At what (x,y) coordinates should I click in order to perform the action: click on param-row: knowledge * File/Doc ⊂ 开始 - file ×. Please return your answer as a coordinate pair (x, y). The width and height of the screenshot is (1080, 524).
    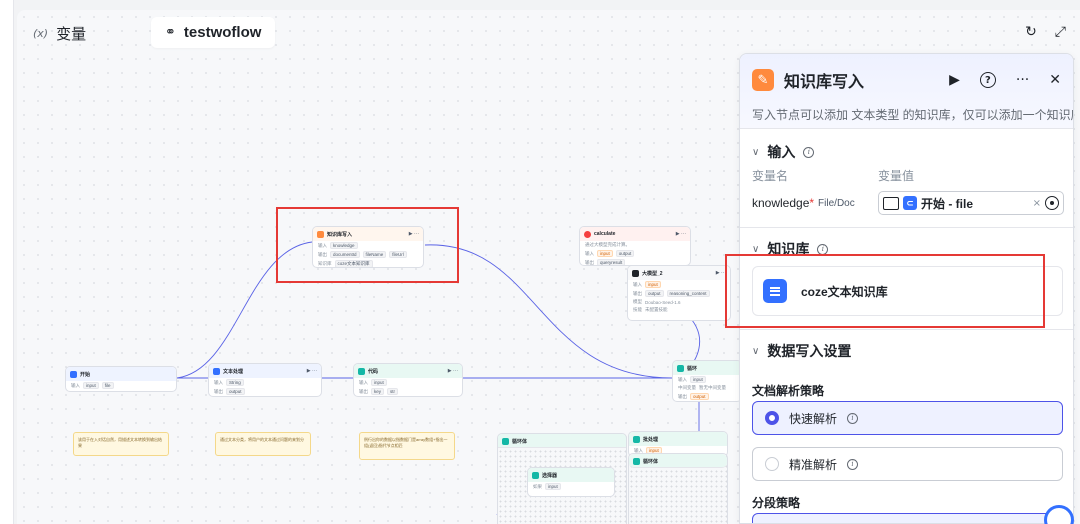
    Looking at the image, I should click on (908, 203).